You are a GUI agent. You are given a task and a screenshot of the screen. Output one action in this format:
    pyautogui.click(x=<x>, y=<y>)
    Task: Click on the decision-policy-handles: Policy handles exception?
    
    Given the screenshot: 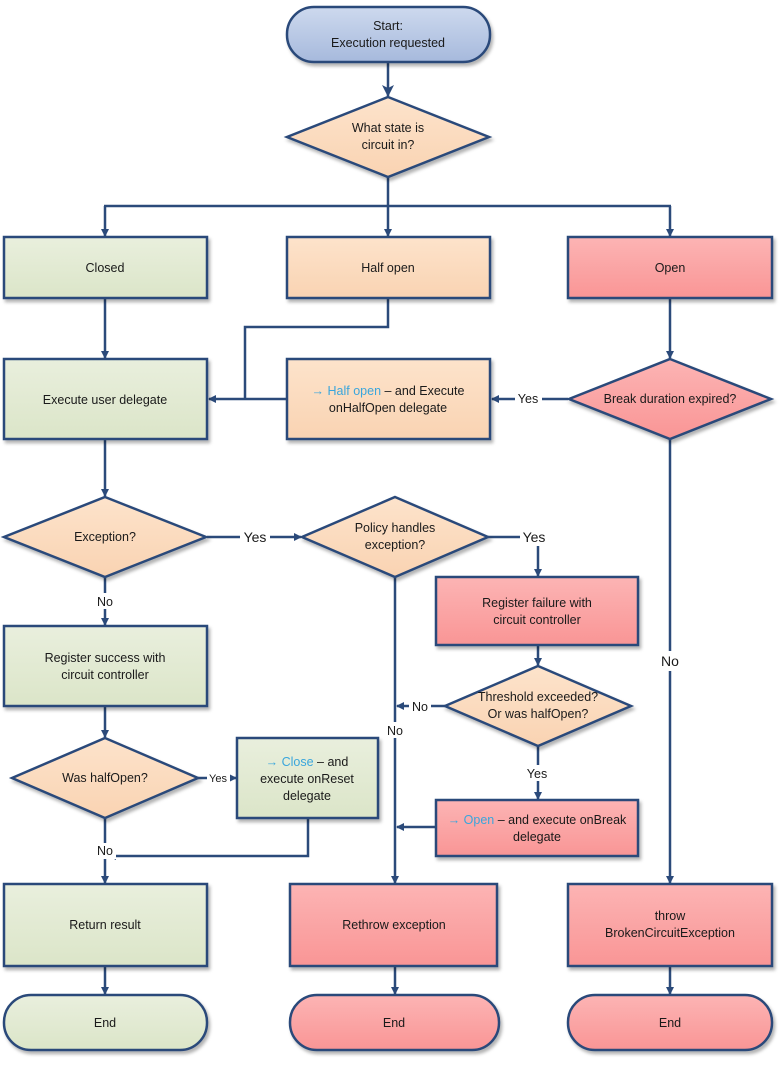 What is the action you would take?
    pyautogui.click(x=395, y=537)
    